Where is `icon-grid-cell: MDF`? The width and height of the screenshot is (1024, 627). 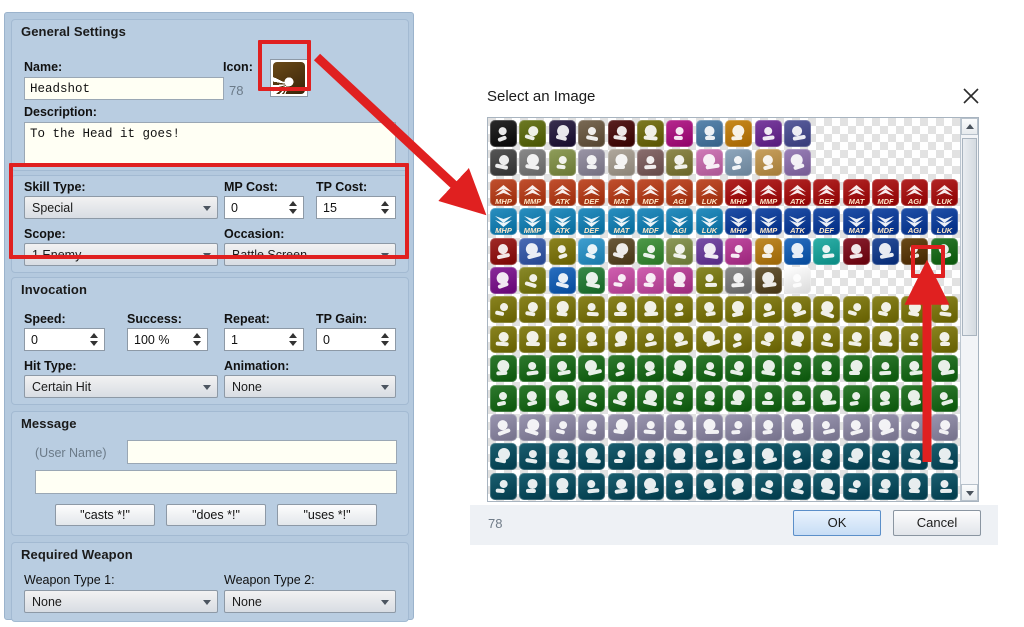 icon-grid-cell: MDF is located at coordinates (650, 221).